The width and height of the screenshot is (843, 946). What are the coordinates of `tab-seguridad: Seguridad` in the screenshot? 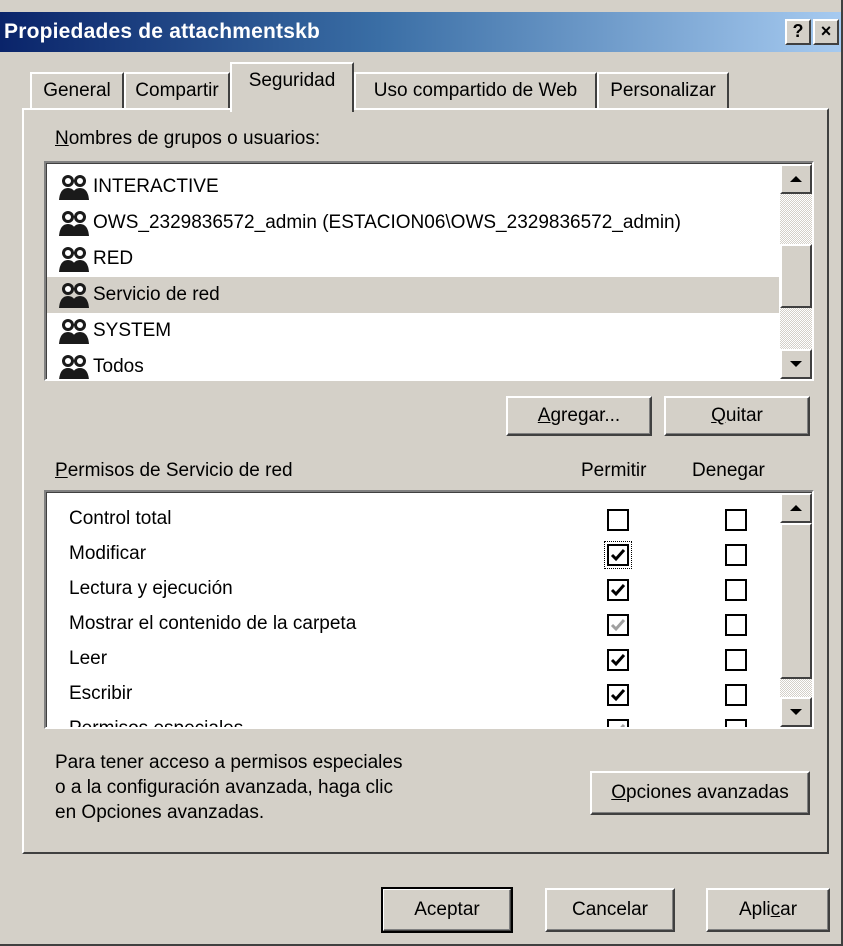 It's located at (292, 87).